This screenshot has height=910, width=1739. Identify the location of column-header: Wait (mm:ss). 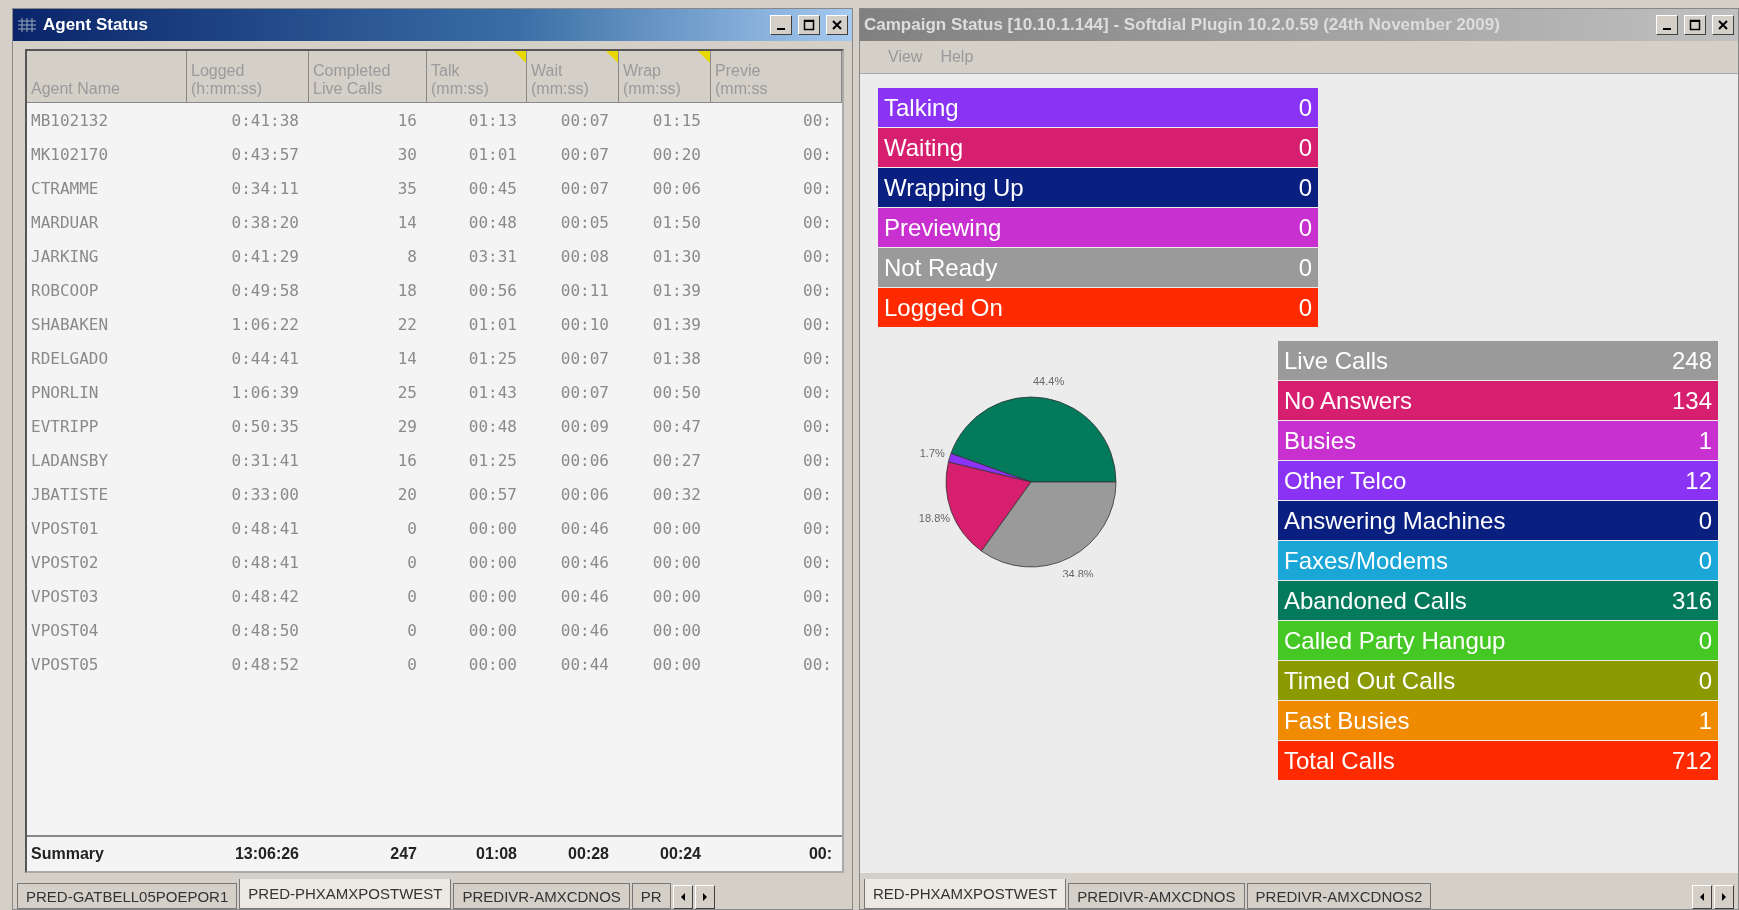
(573, 77).